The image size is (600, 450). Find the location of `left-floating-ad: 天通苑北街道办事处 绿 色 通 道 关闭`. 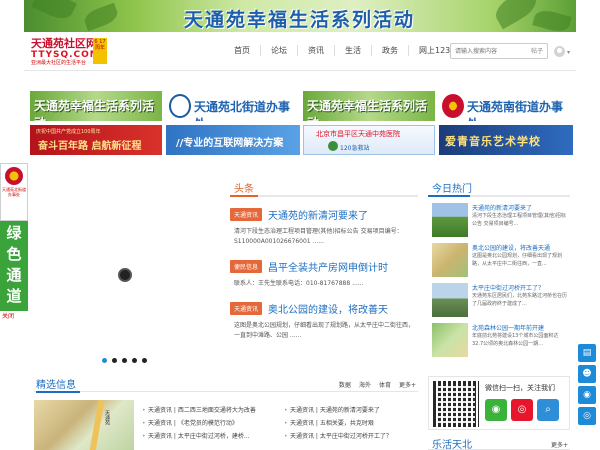

left-floating-ad: 天通苑北街道办事处 绿 色 通 道 关闭 is located at coordinates (15, 241).